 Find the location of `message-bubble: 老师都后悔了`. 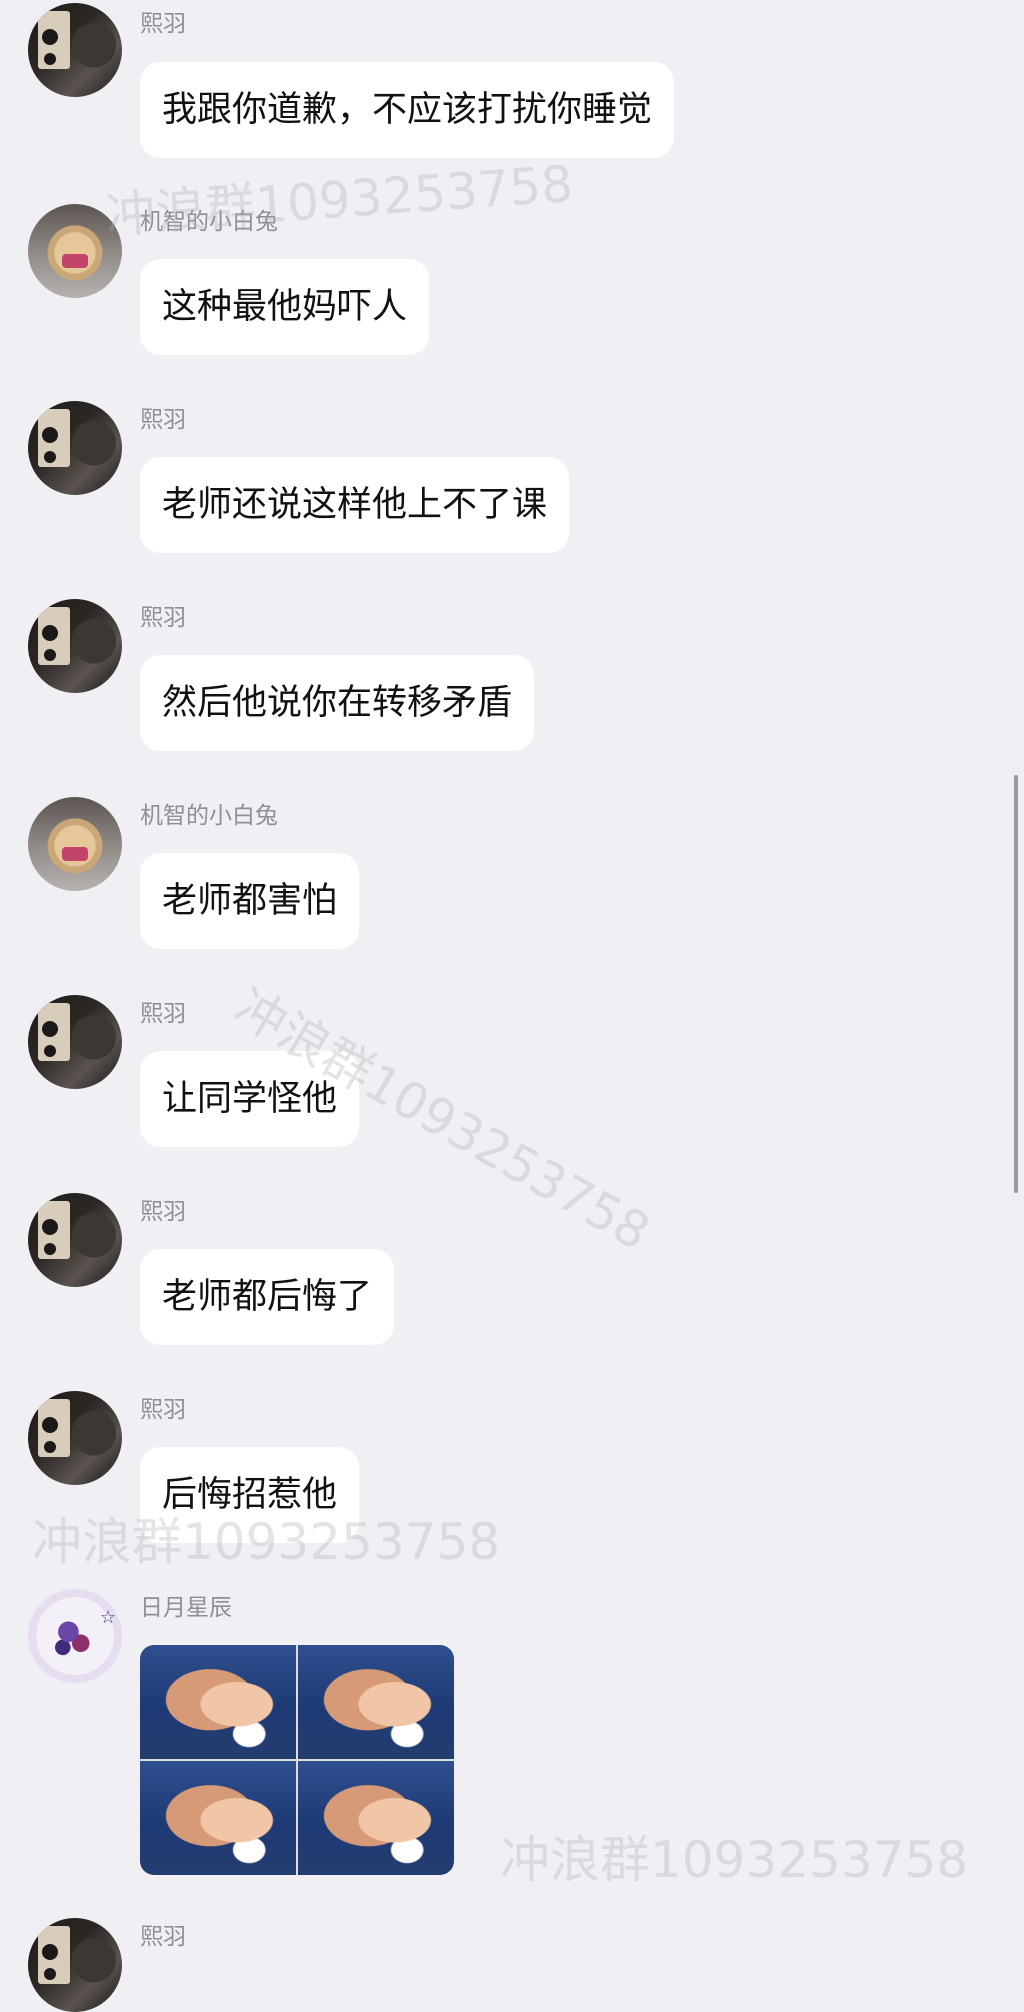

message-bubble: 老师都后悔了 is located at coordinates (267, 1297).